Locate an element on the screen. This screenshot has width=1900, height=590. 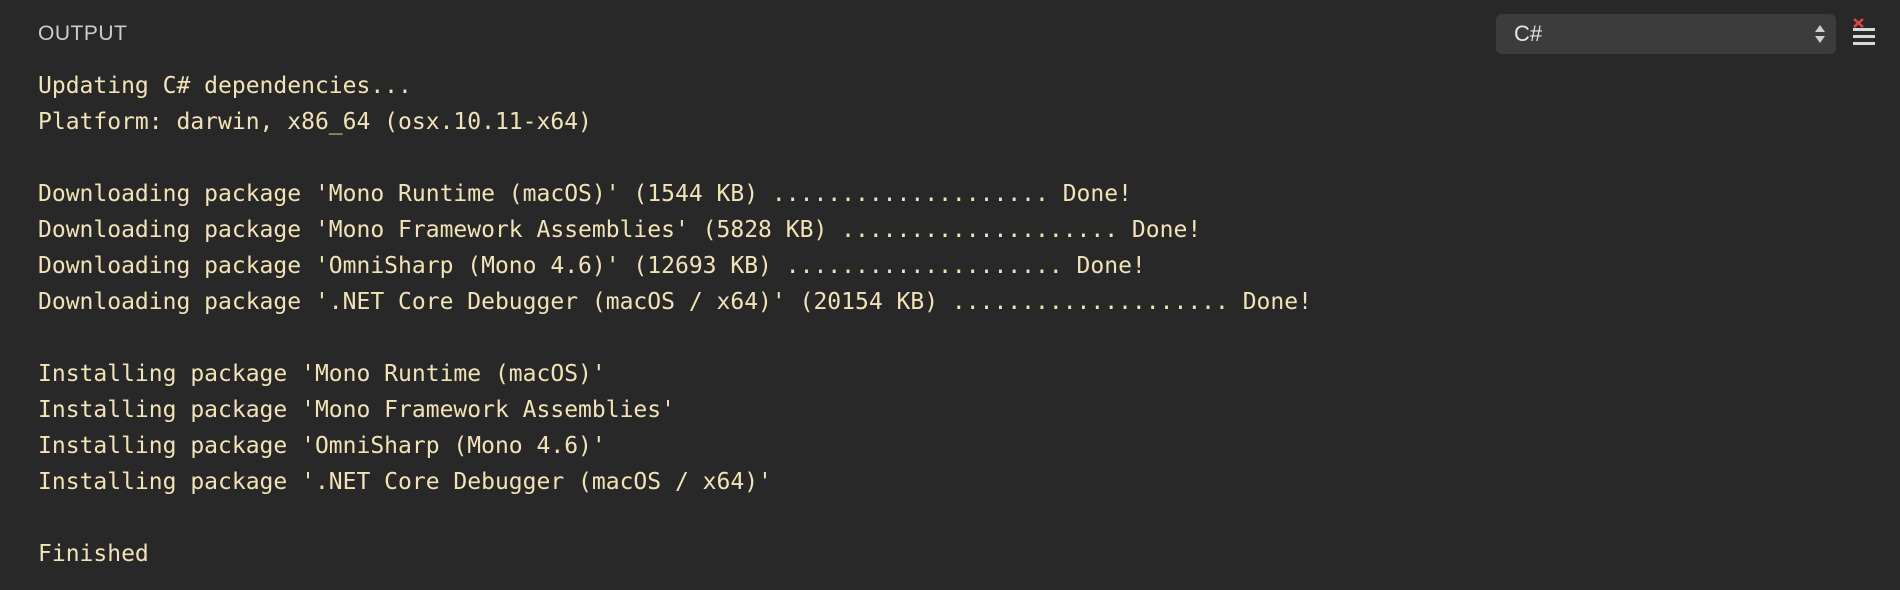
output-panel-header: OUTPUT C# is located at coordinates (950, 33).